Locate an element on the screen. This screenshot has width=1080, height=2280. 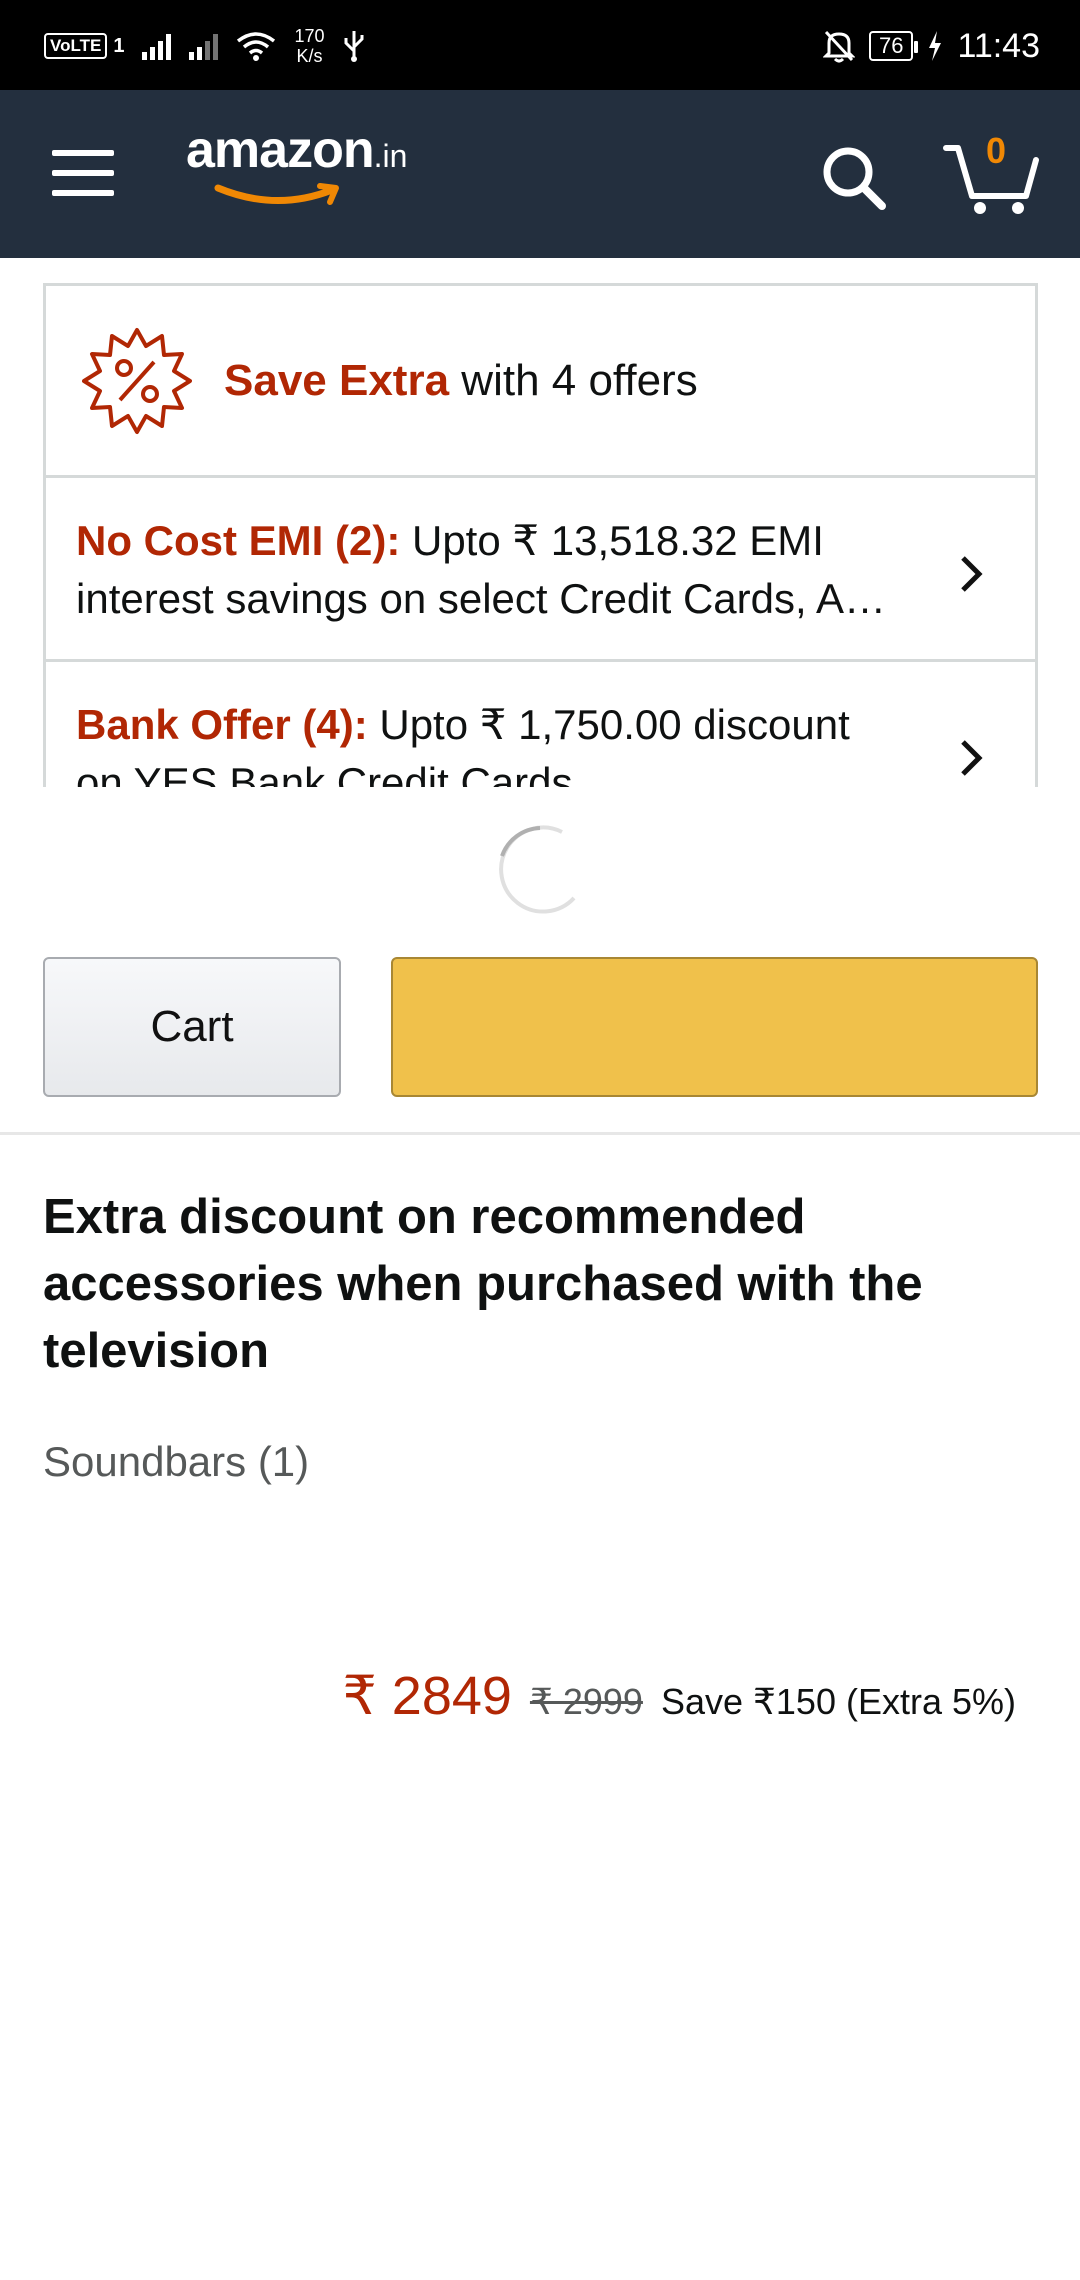
status-left-icons: VoLTE 1 170 K/s is located at coordinates (205, 46).